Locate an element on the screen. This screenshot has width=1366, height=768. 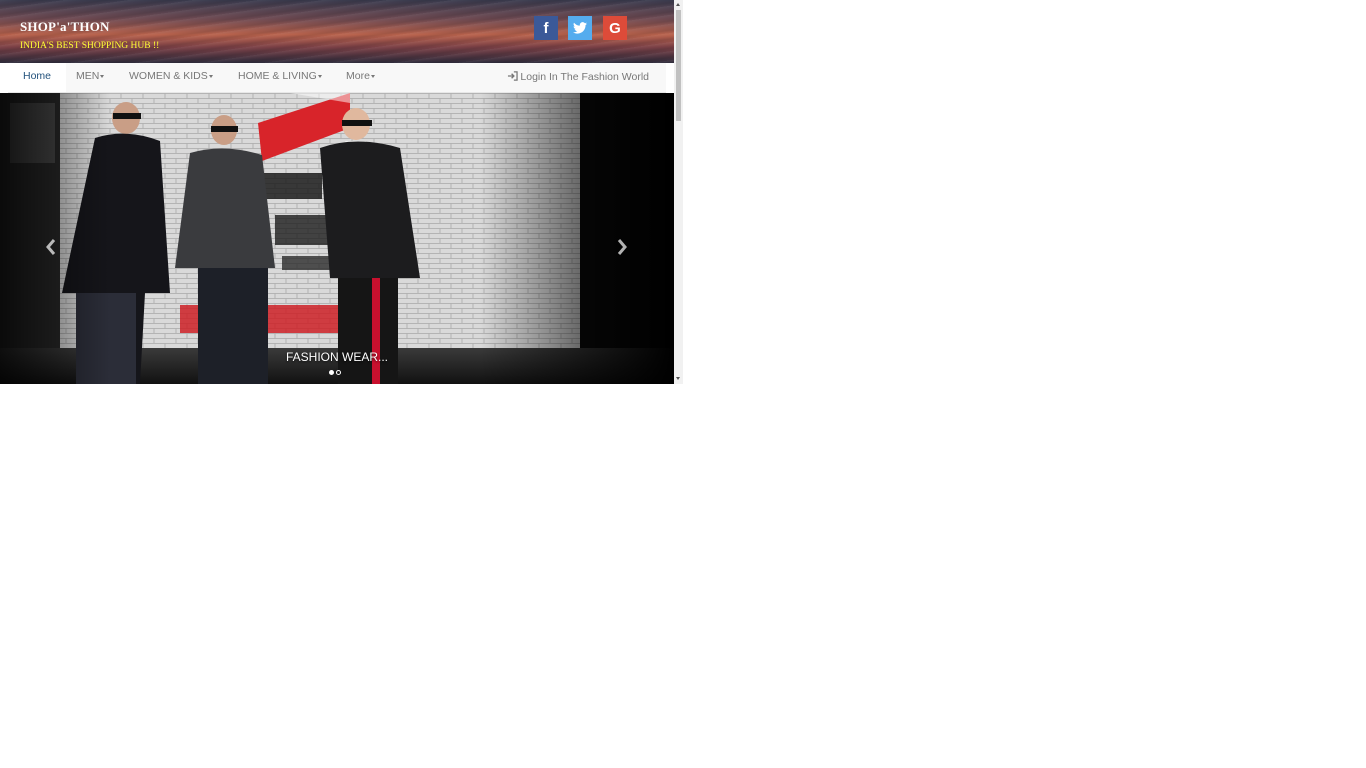
scroll-down-arrow-icon is located at coordinates (678, 378).